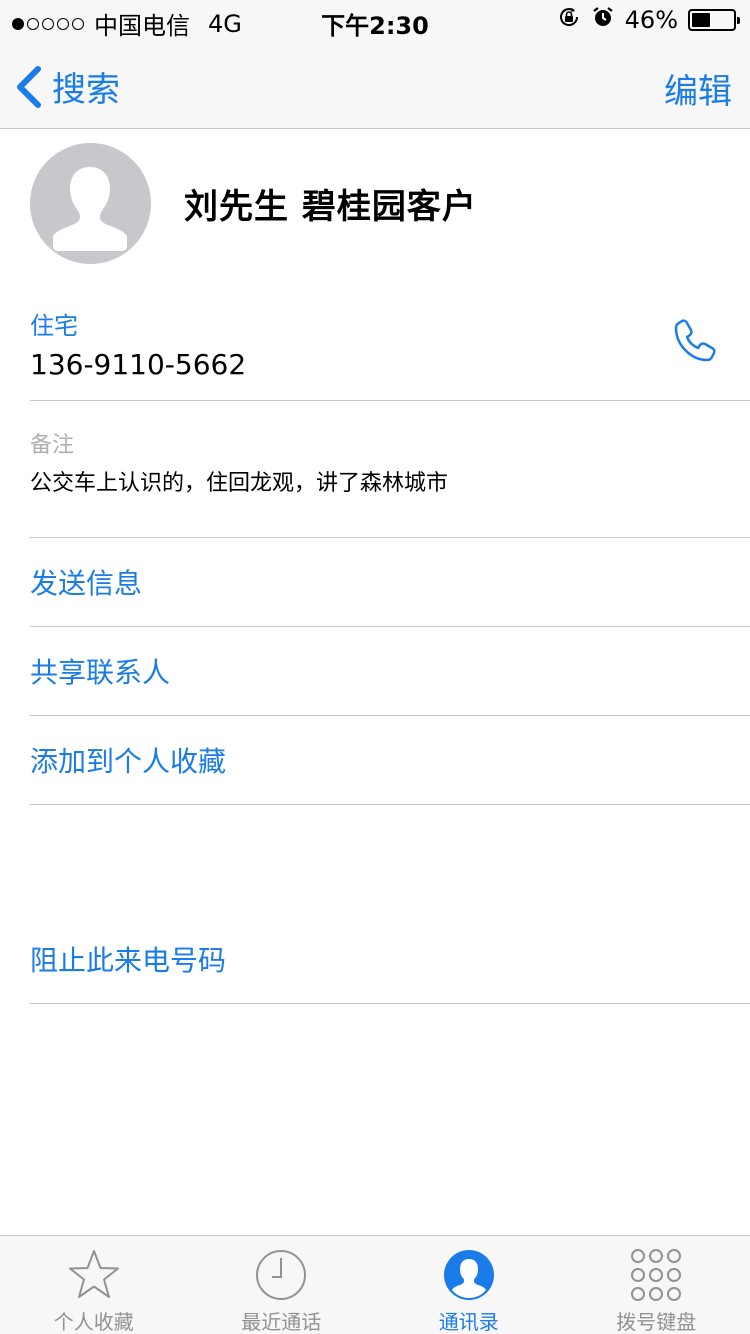 The image size is (750, 1334). Describe the element at coordinates (54, 326) in the screenshot. I see `phone-label: 住宅` at that location.